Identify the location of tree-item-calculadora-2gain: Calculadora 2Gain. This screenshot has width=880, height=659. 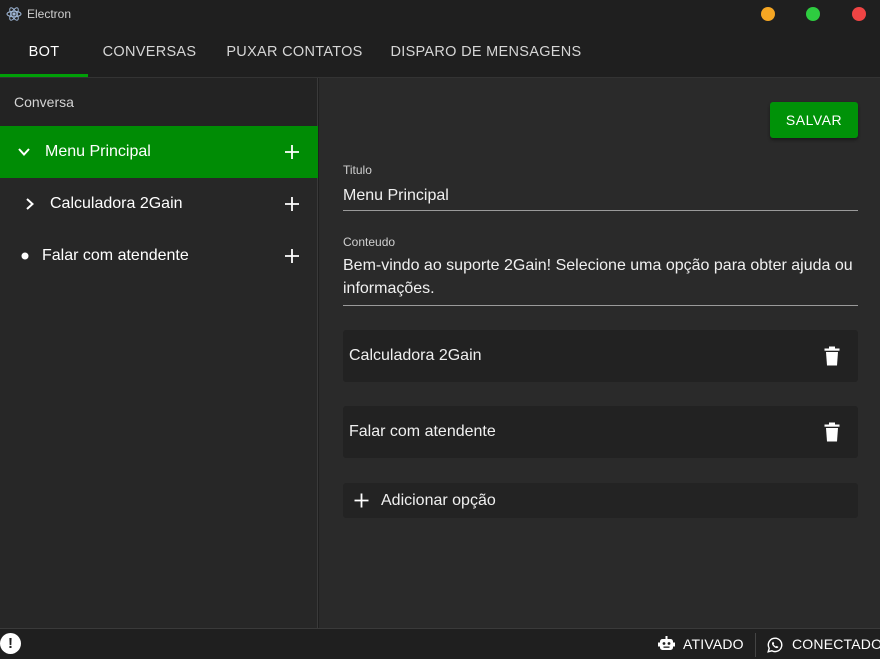
(159, 204).